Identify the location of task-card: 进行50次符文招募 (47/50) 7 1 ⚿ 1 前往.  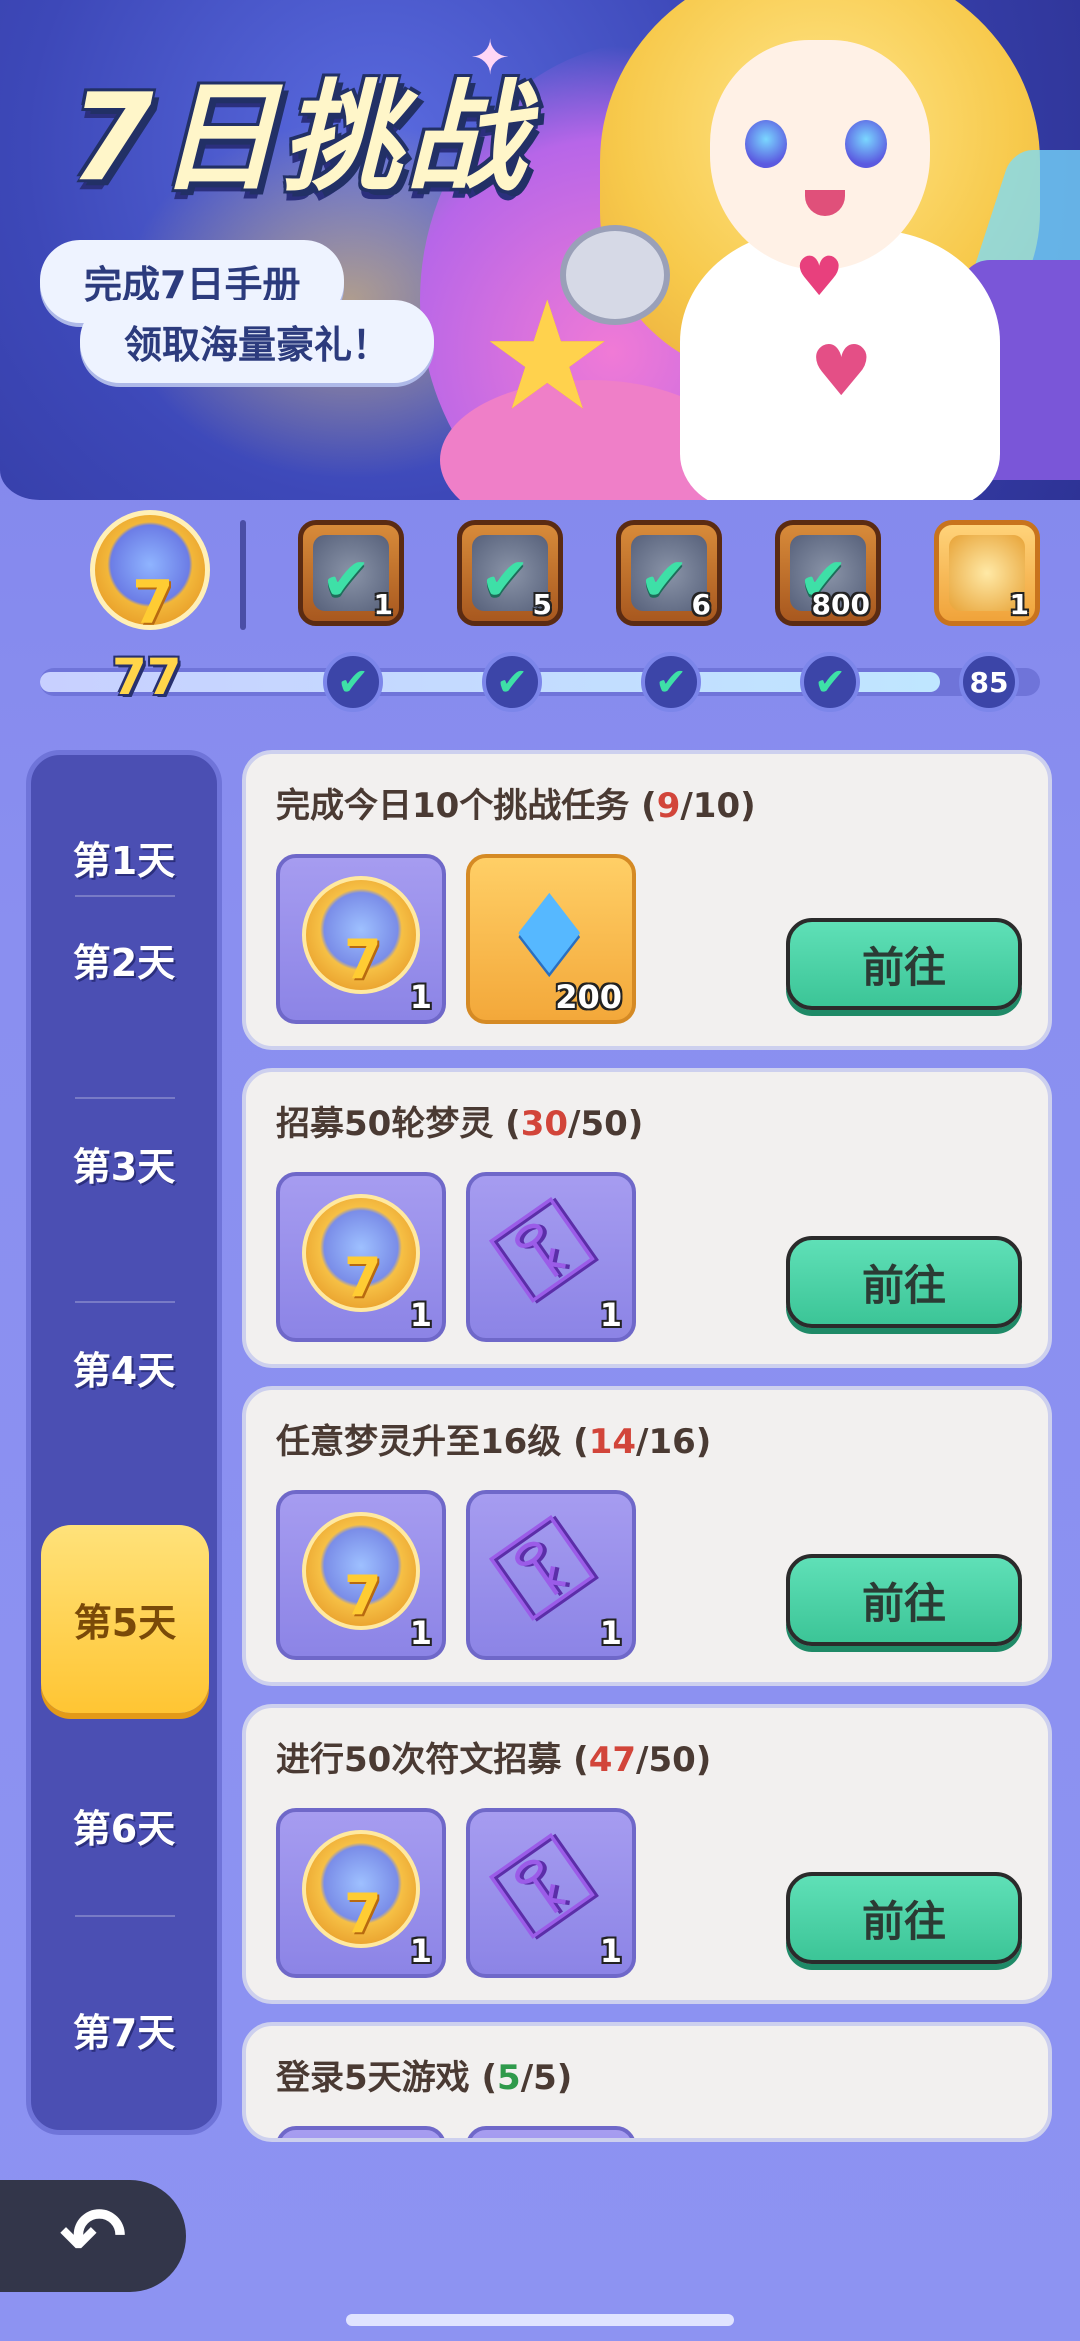
(647, 1854).